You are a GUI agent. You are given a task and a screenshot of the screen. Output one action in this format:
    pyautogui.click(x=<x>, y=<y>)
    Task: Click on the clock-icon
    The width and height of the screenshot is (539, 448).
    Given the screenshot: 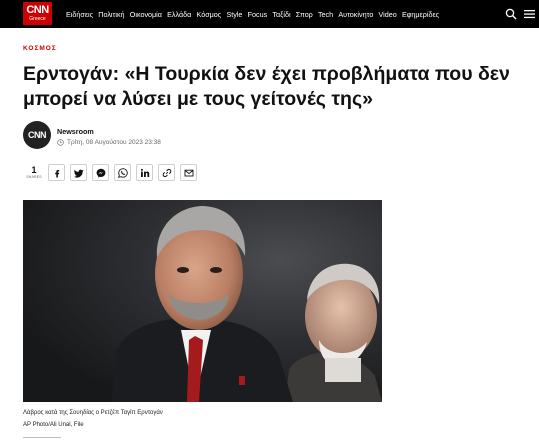 What is the action you would take?
    pyautogui.click(x=60, y=142)
    